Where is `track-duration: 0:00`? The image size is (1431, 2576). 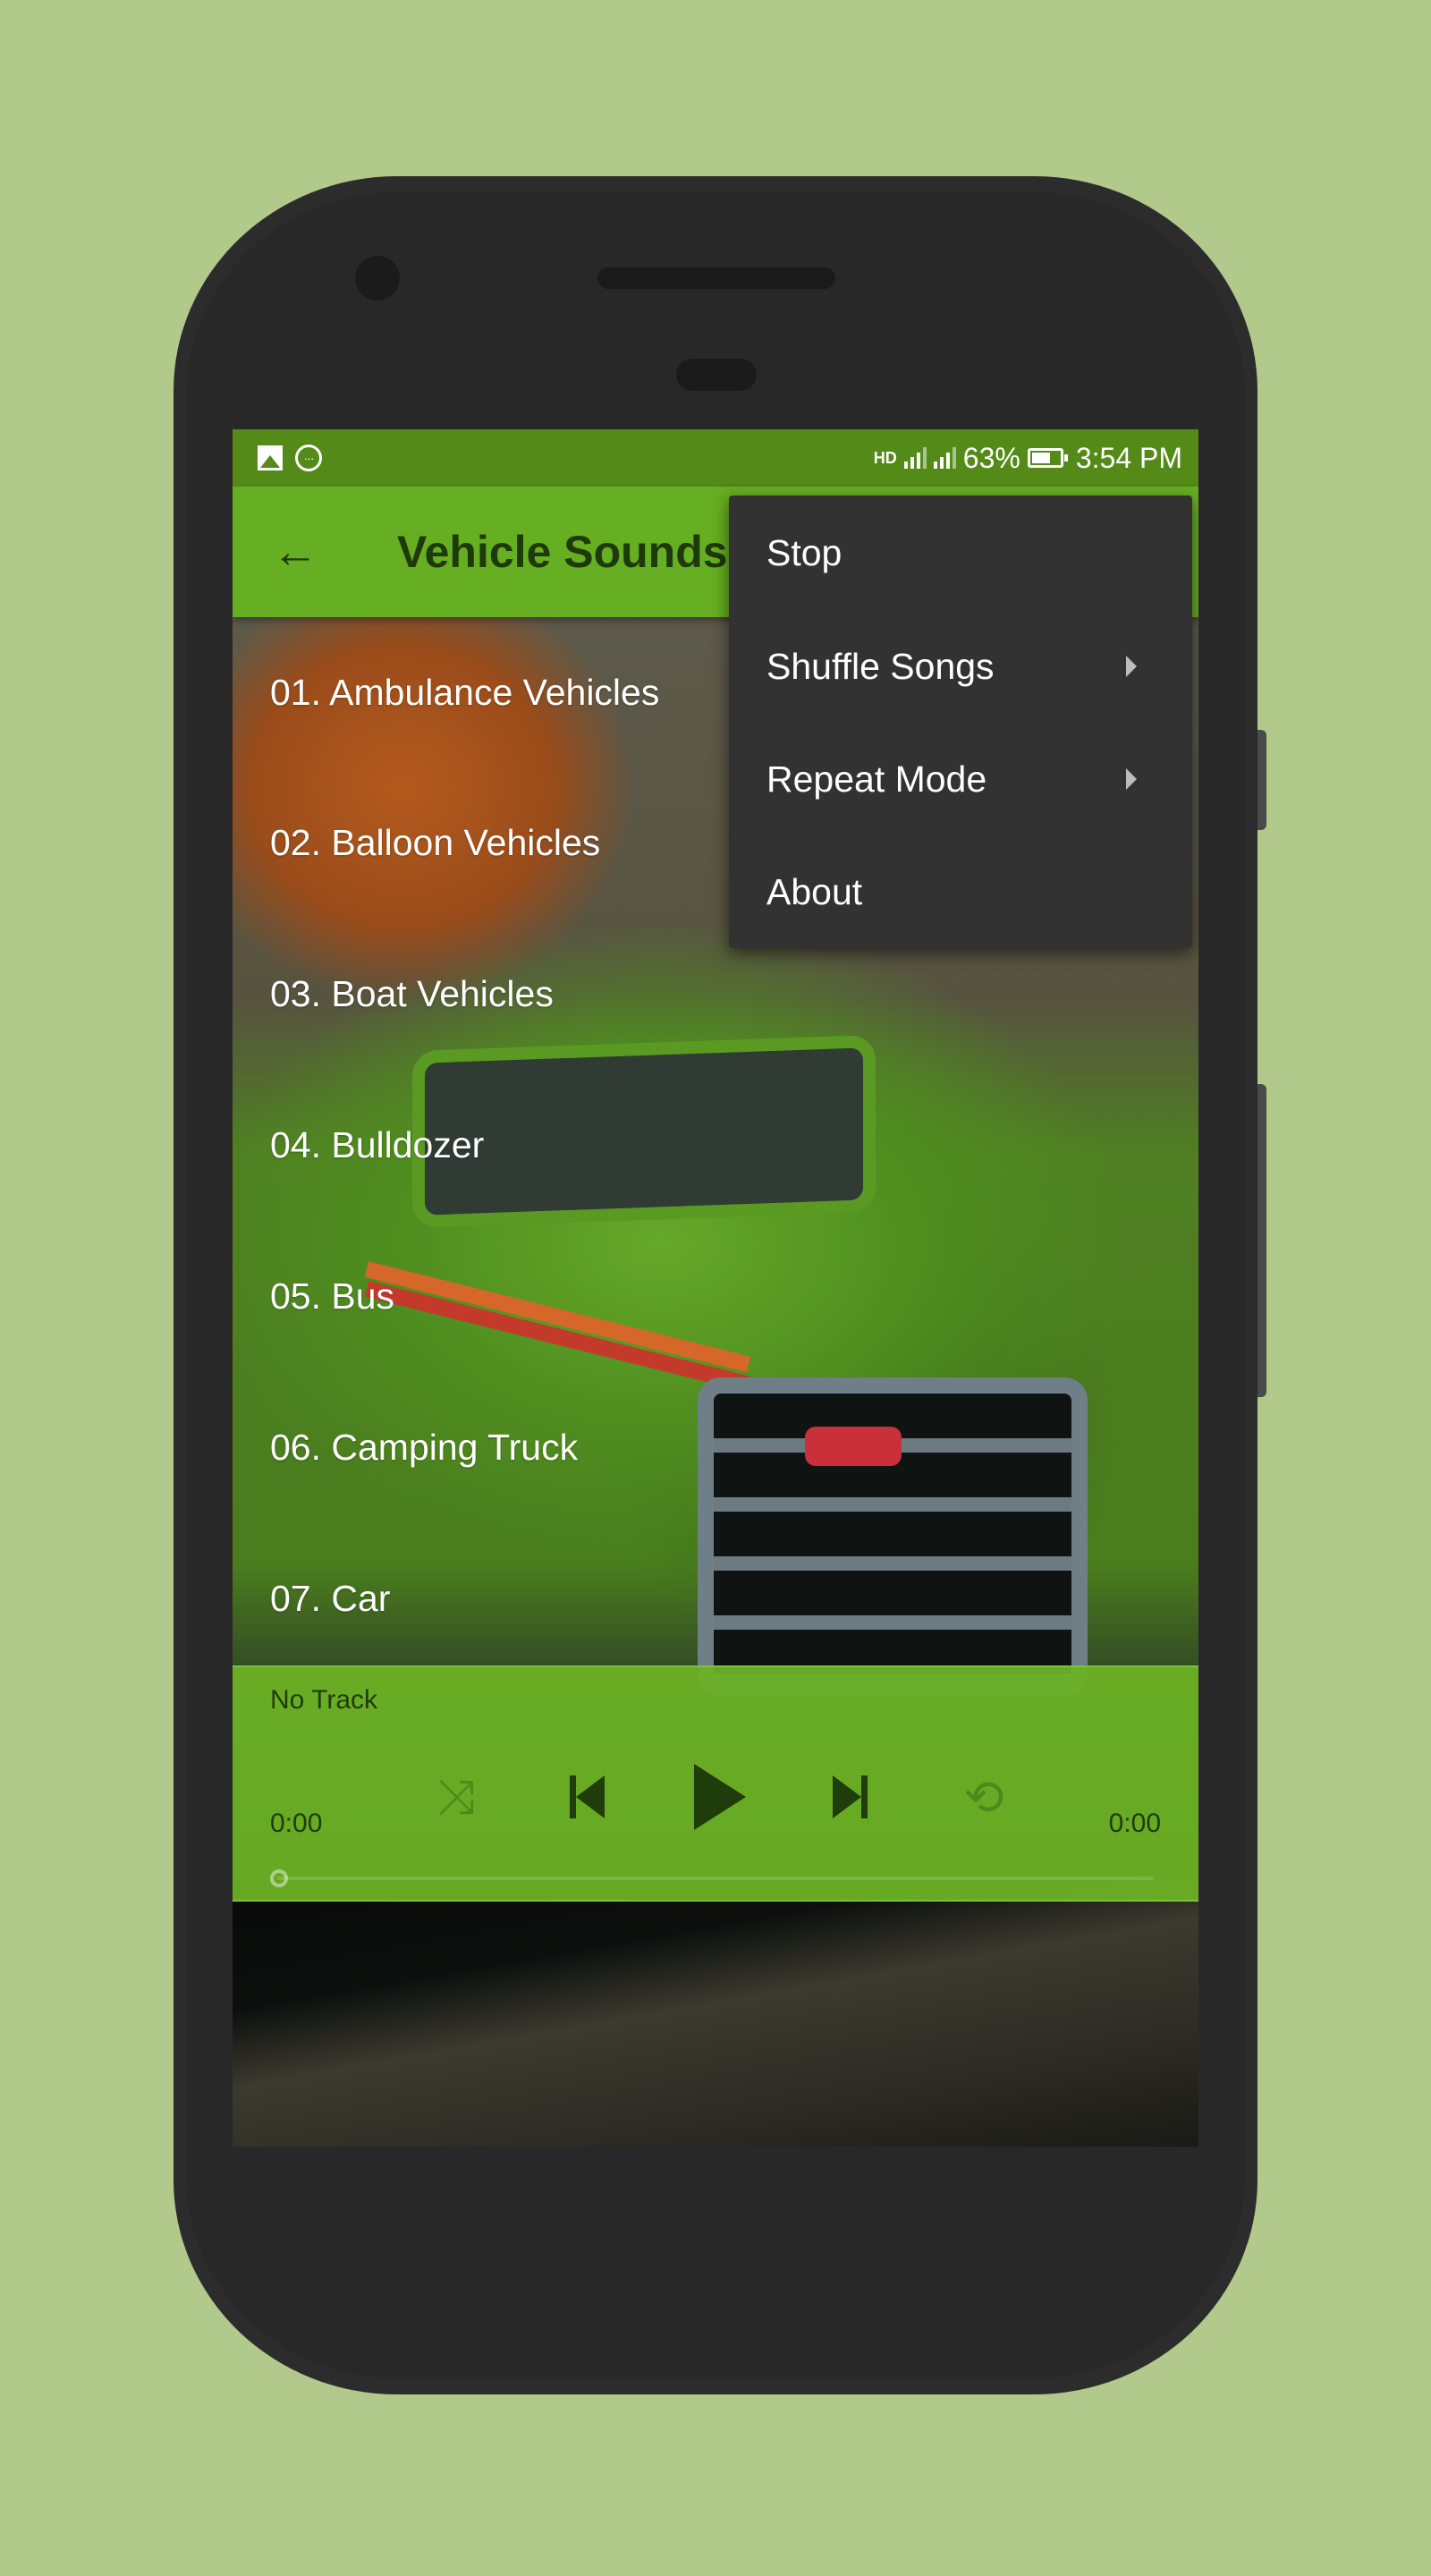 track-duration: 0:00 is located at coordinates (1135, 1823).